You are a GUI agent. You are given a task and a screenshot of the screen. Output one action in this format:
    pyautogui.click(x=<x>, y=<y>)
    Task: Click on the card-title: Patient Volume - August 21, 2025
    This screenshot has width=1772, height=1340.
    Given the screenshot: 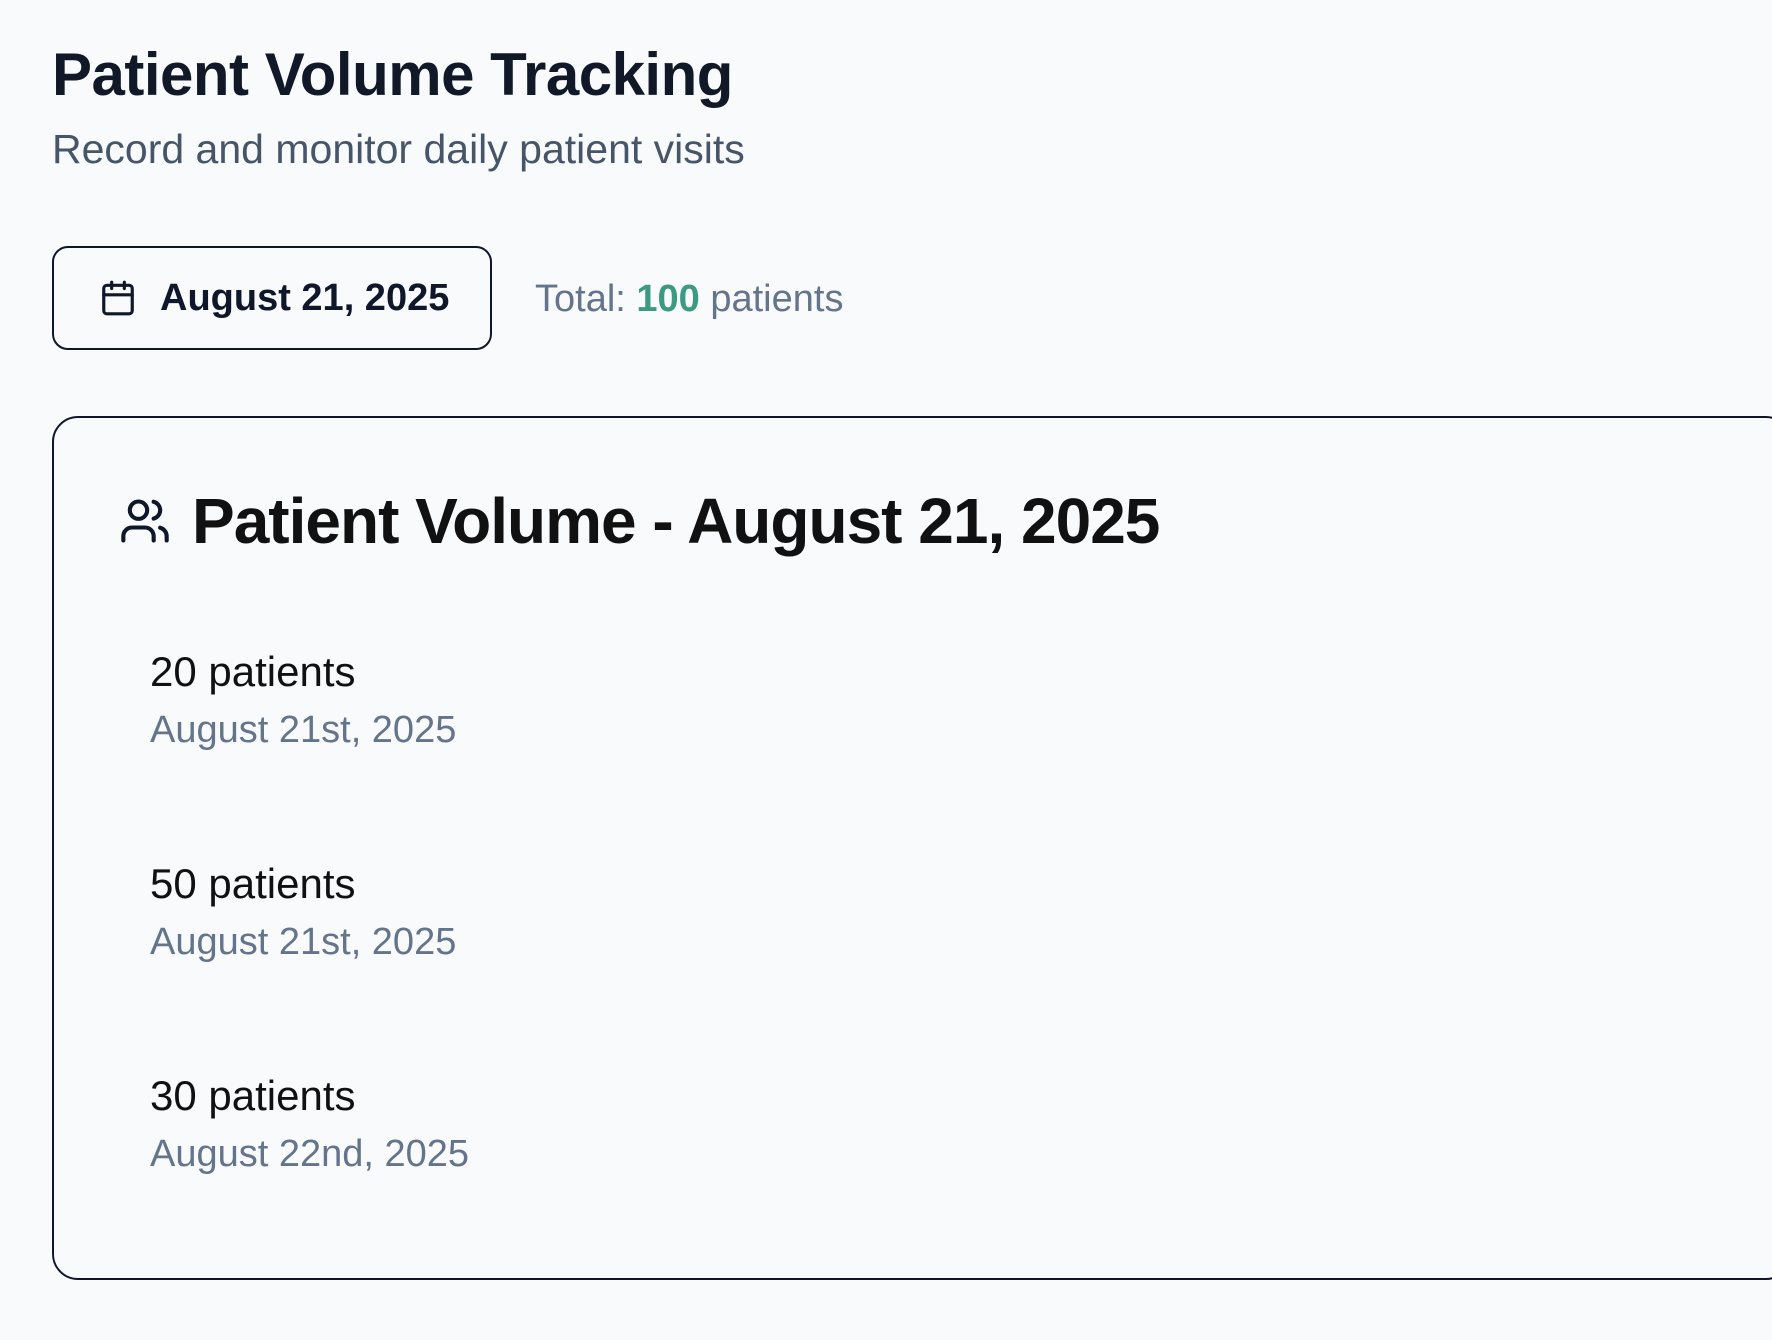 What is the action you would take?
    pyautogui.click(x=676, y=521)
    